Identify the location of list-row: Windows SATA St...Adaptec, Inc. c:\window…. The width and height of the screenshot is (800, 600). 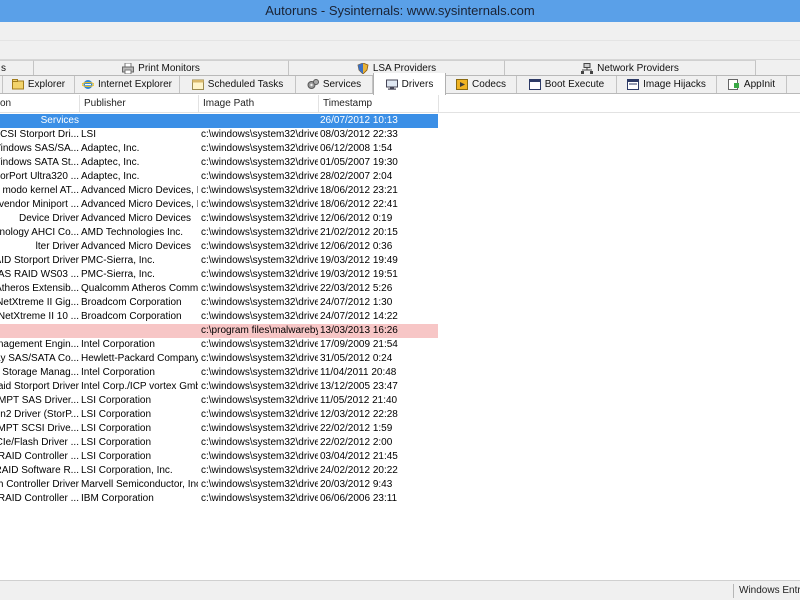
(400, 163).